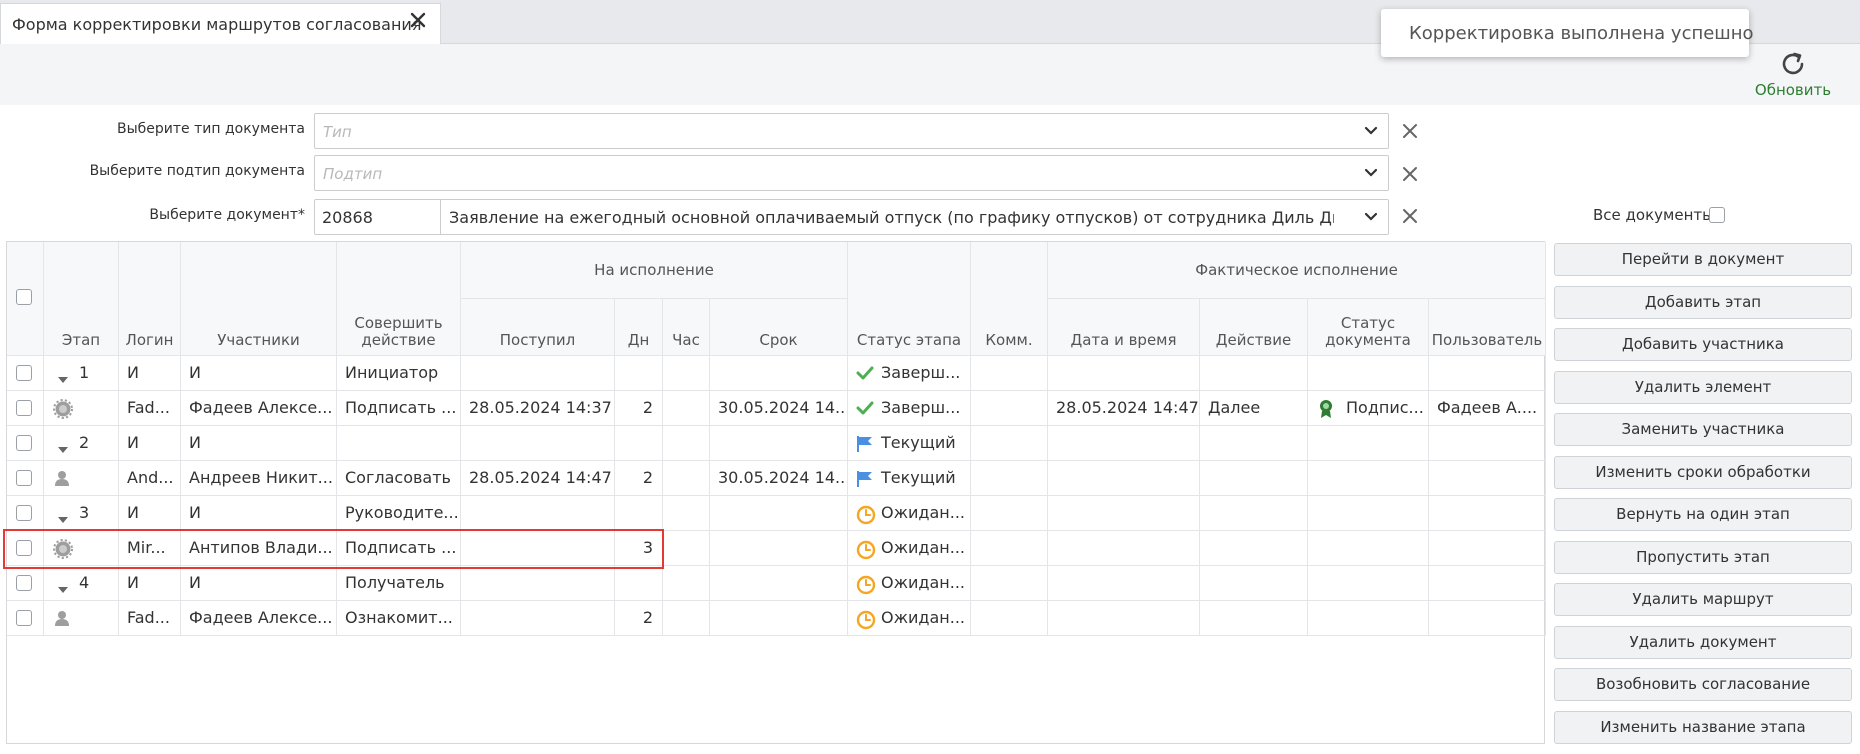 The width and height of the screenshot is (1860, 754). What do you see at coordinates (1410, 131) in the screenshot?
I see `clear-doc-type-icon` at bounding box center [1410, 131].